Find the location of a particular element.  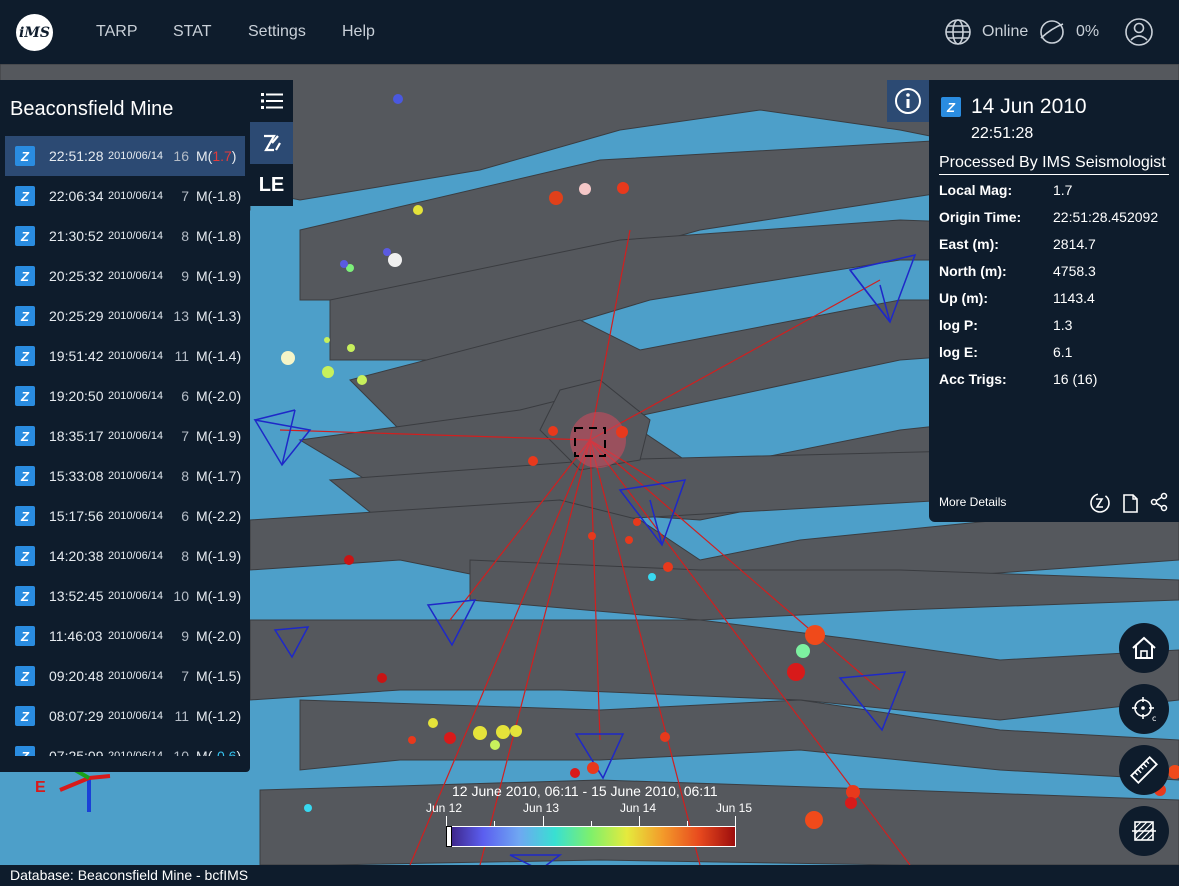

event-row: Z 22:06:34 2010/06/14 7 M(-1.8) is located at coordinates (125, 196).